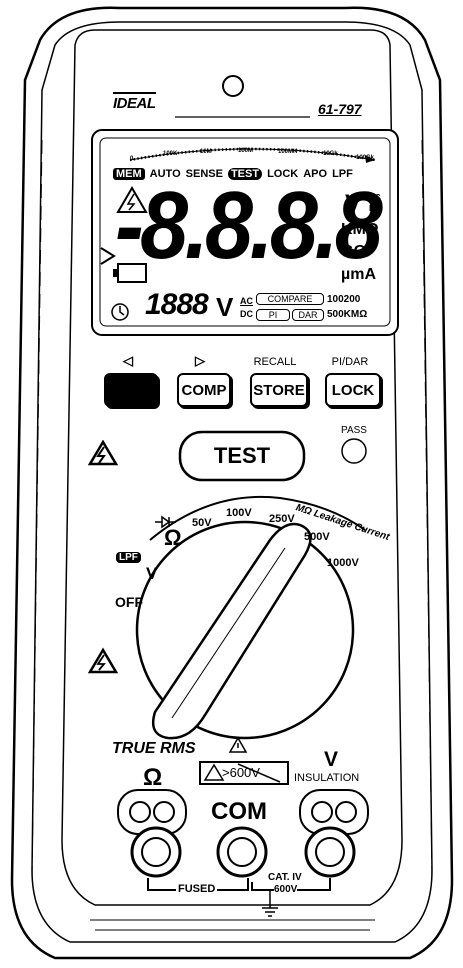 Image resolution: width=463 pixels, height=968 pixels. Describe the element at coordinates (360, 229) in the screenshot. I see `unit-kmohm: KMΩ` at that location.